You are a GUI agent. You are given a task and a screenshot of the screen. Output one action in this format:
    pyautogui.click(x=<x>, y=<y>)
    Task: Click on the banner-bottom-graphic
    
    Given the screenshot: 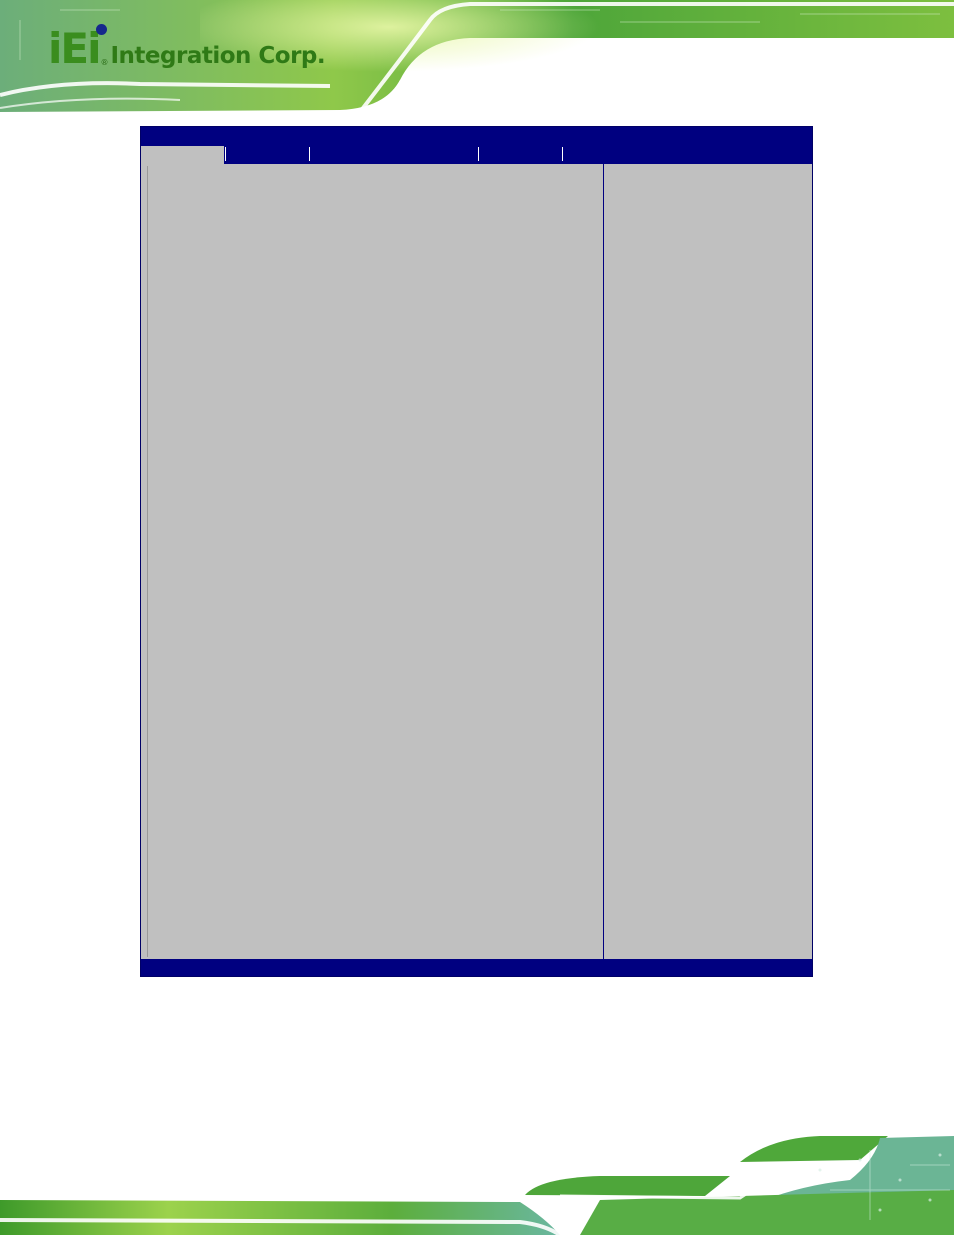 What is the action you would take?
    pyautogui.click(x=477, y=1185)
    